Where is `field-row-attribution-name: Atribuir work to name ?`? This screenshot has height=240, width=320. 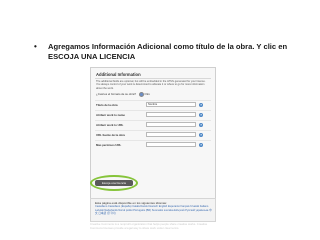 field-row-attribution-name: Atribuir work to name ? is located at coordinates (153, 114).